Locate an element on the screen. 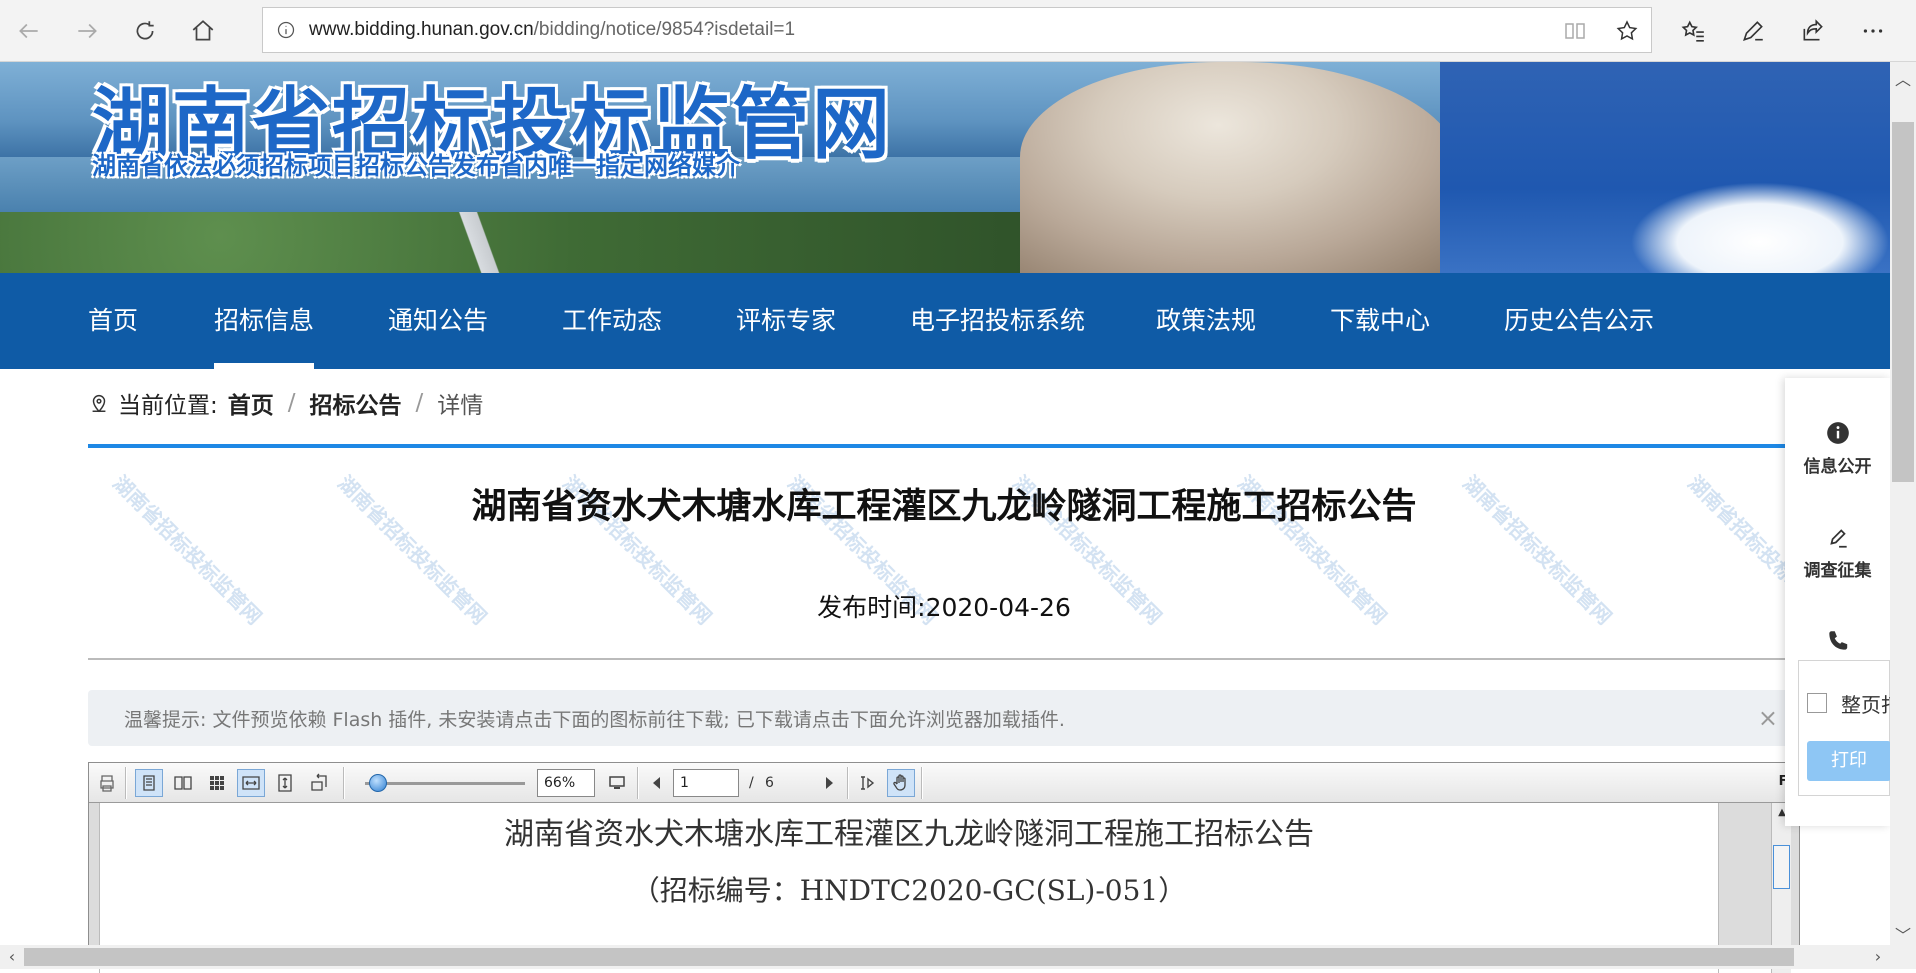 The width and height of the screenshot is (1916, 973). fullscreen-button is located at coordinates (617, 783).